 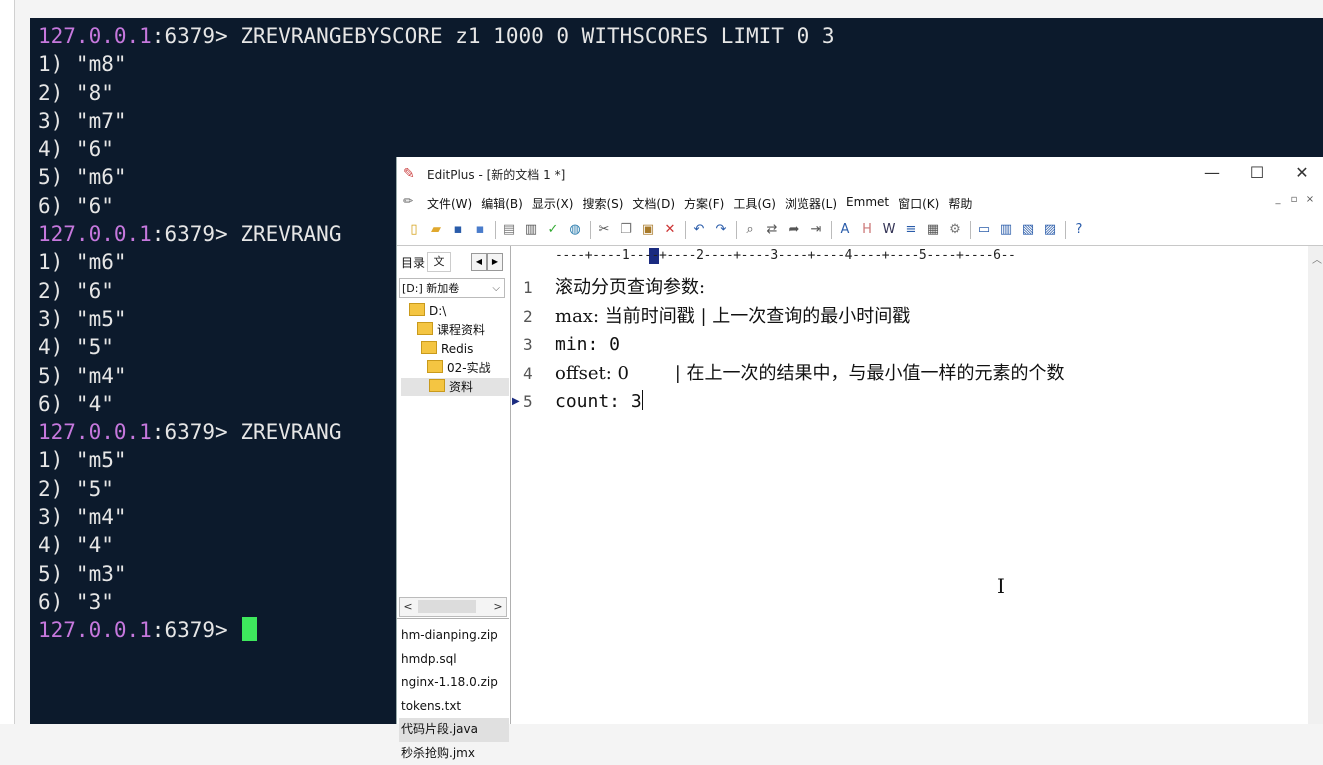 I want to click on folder-item: 课程资料, so click(x=451, y=330).